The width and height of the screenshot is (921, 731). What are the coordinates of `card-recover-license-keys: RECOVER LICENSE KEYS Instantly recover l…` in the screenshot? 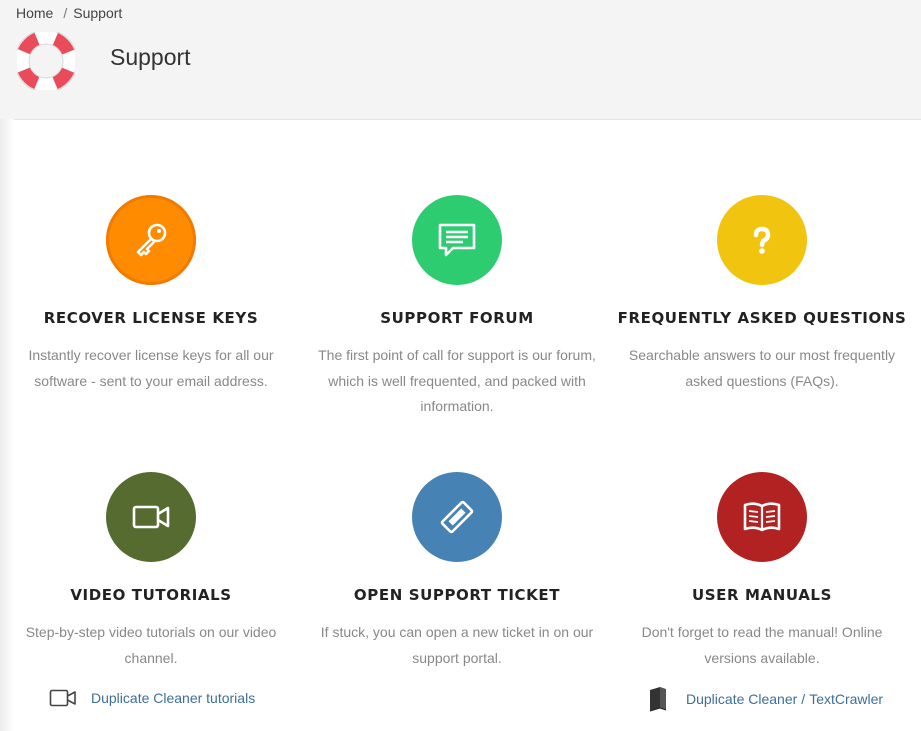 It's located at (151, 294).